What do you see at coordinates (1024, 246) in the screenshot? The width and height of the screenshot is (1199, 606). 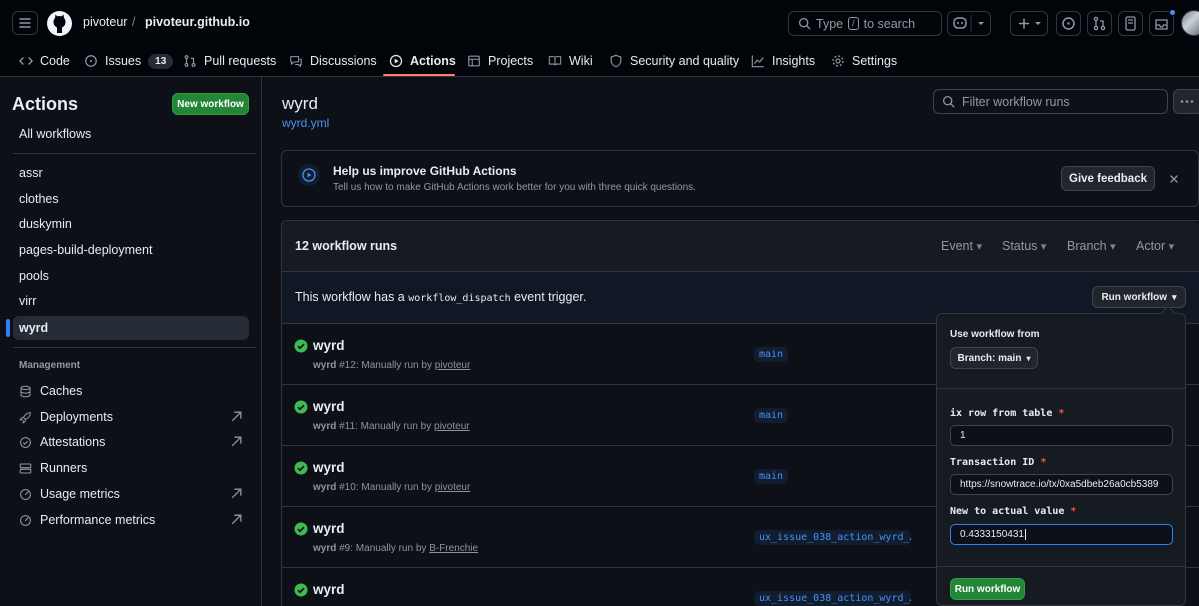 I see `filter-status: Status ▾` at bounding box center [1024, 246].